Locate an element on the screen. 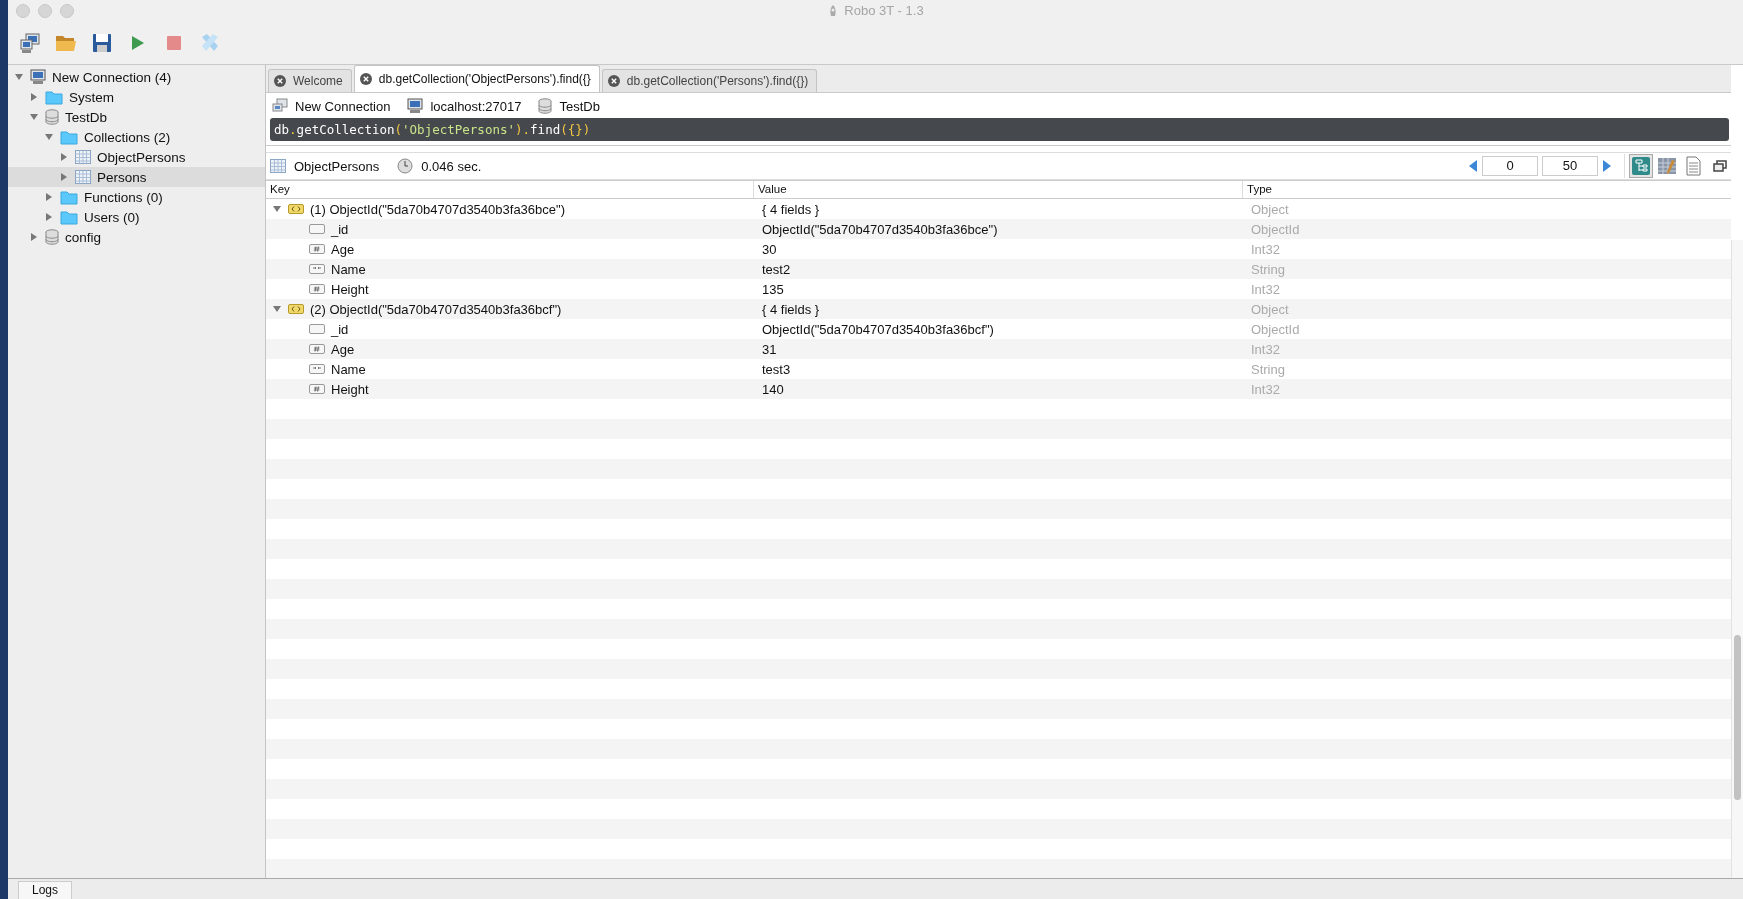 This screenshot has width=1743, height=899. window-title: Robo 3T - 1.3 is located at coordinates (884, 10).